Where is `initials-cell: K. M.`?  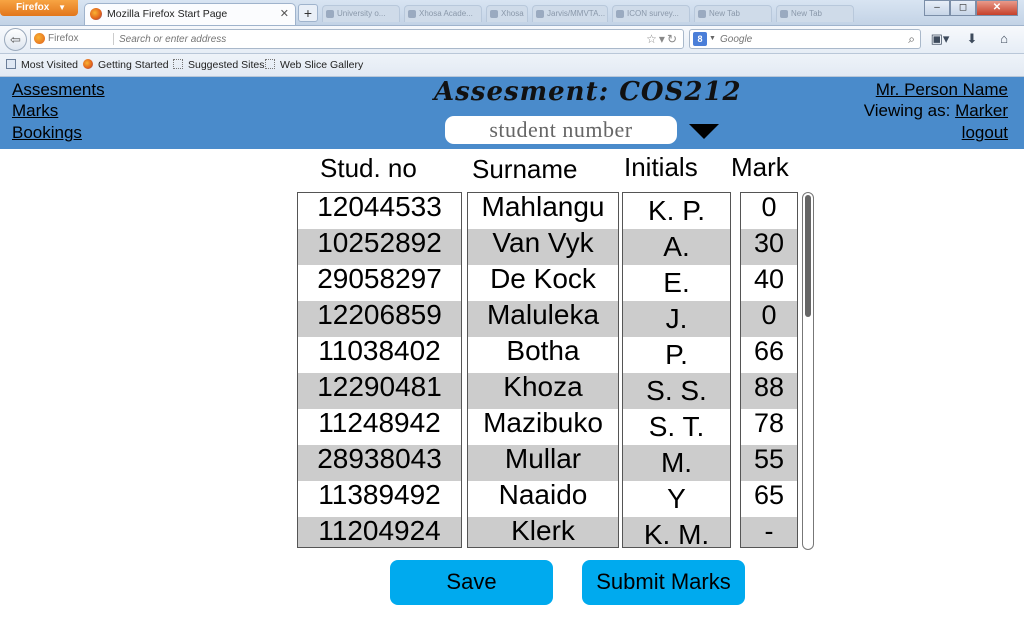
initials-cell: K. M. is located at coordinates (676, 532).